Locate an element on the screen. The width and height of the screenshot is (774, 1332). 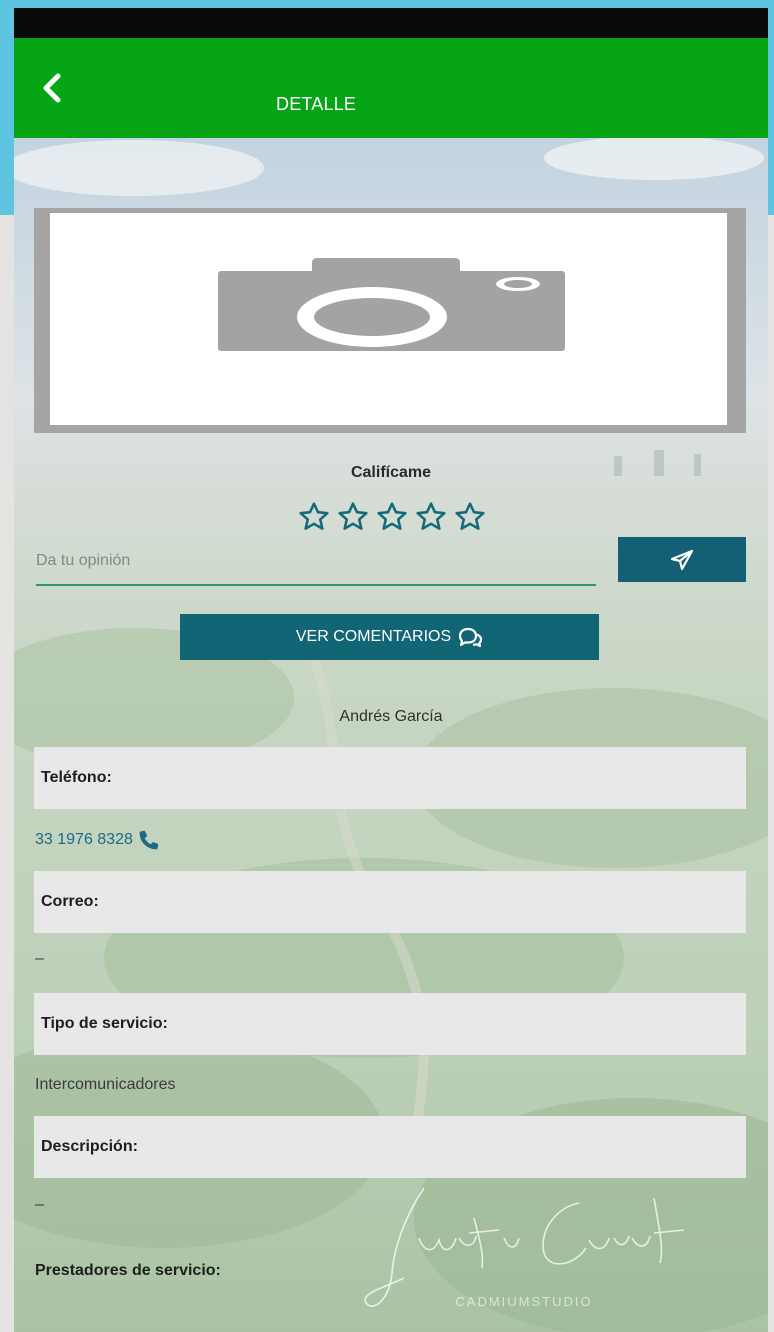
rating-stars is located at coordinates (392, 517).